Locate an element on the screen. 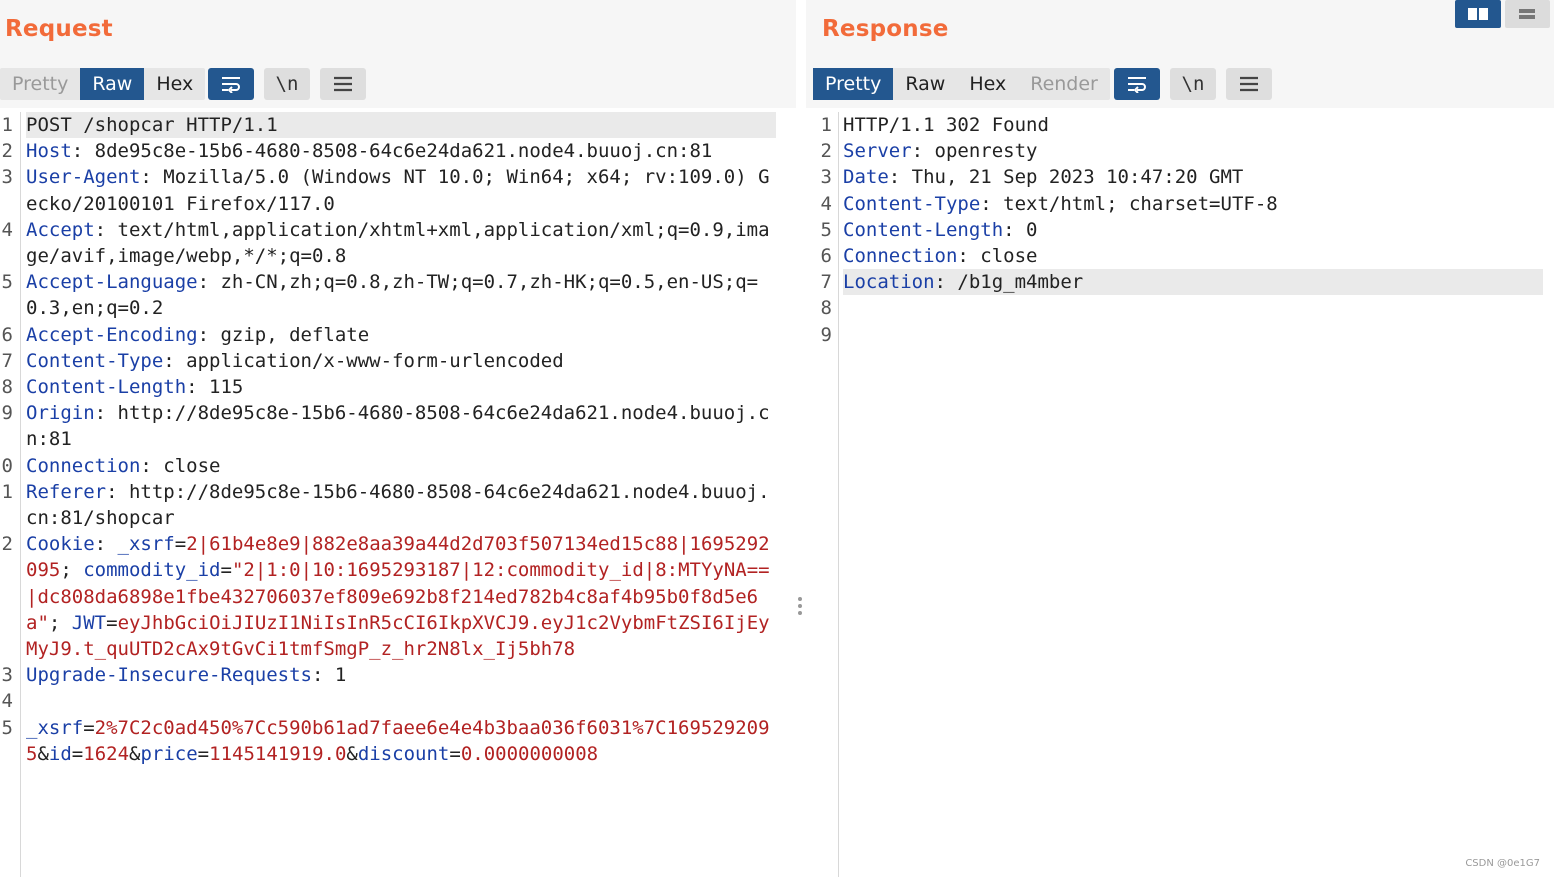 The image size is (1554, 877). code-line: 3 Date: Thu, 21 Sep 2023 10:47:20 GMT is located at coordinates (1180, 177).